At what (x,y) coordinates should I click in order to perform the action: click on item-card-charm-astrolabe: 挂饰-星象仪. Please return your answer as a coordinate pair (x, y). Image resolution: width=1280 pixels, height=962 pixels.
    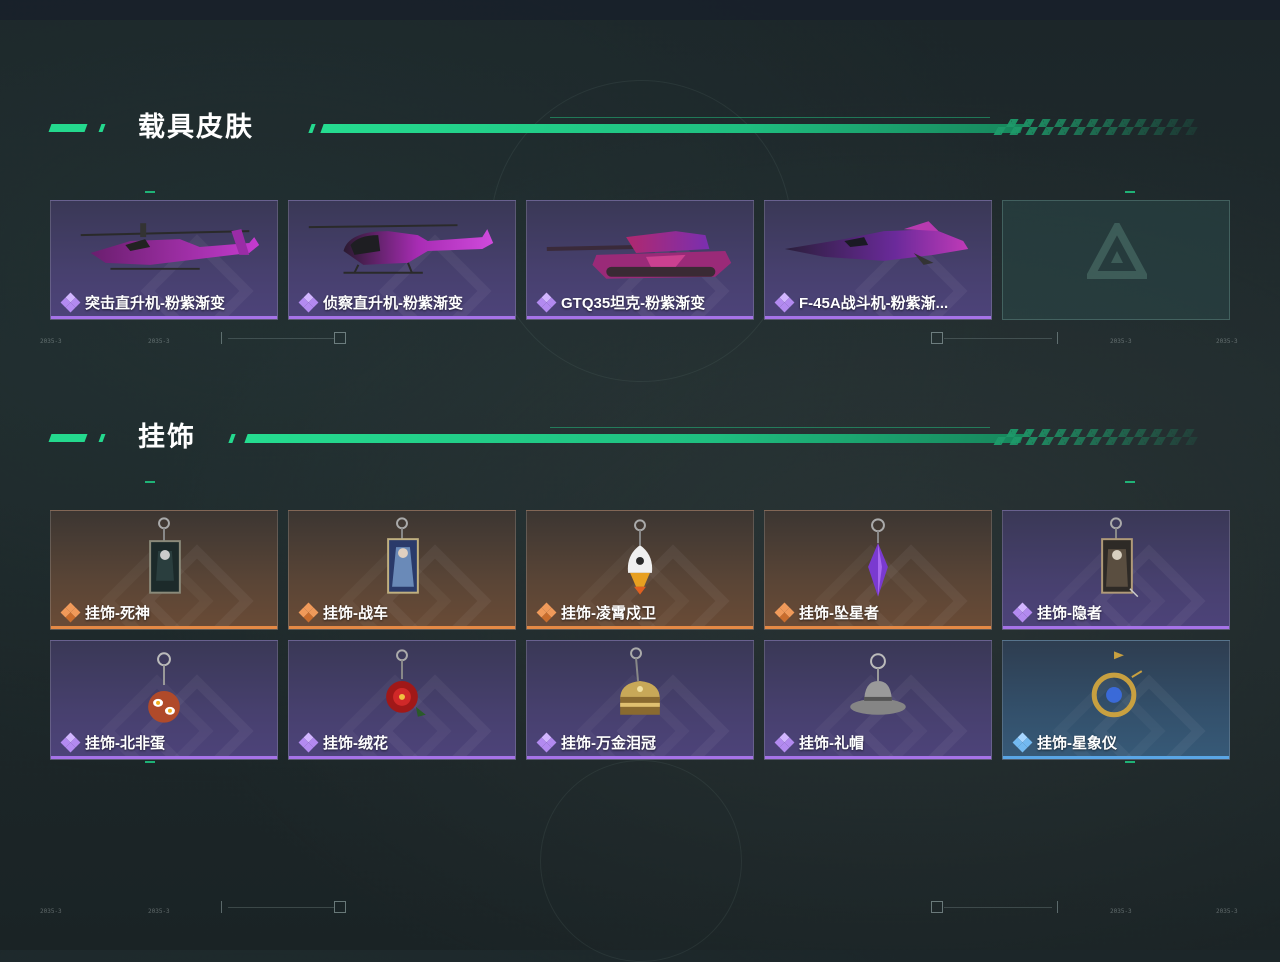
    Looking at the image, I should click on (1116, 700).